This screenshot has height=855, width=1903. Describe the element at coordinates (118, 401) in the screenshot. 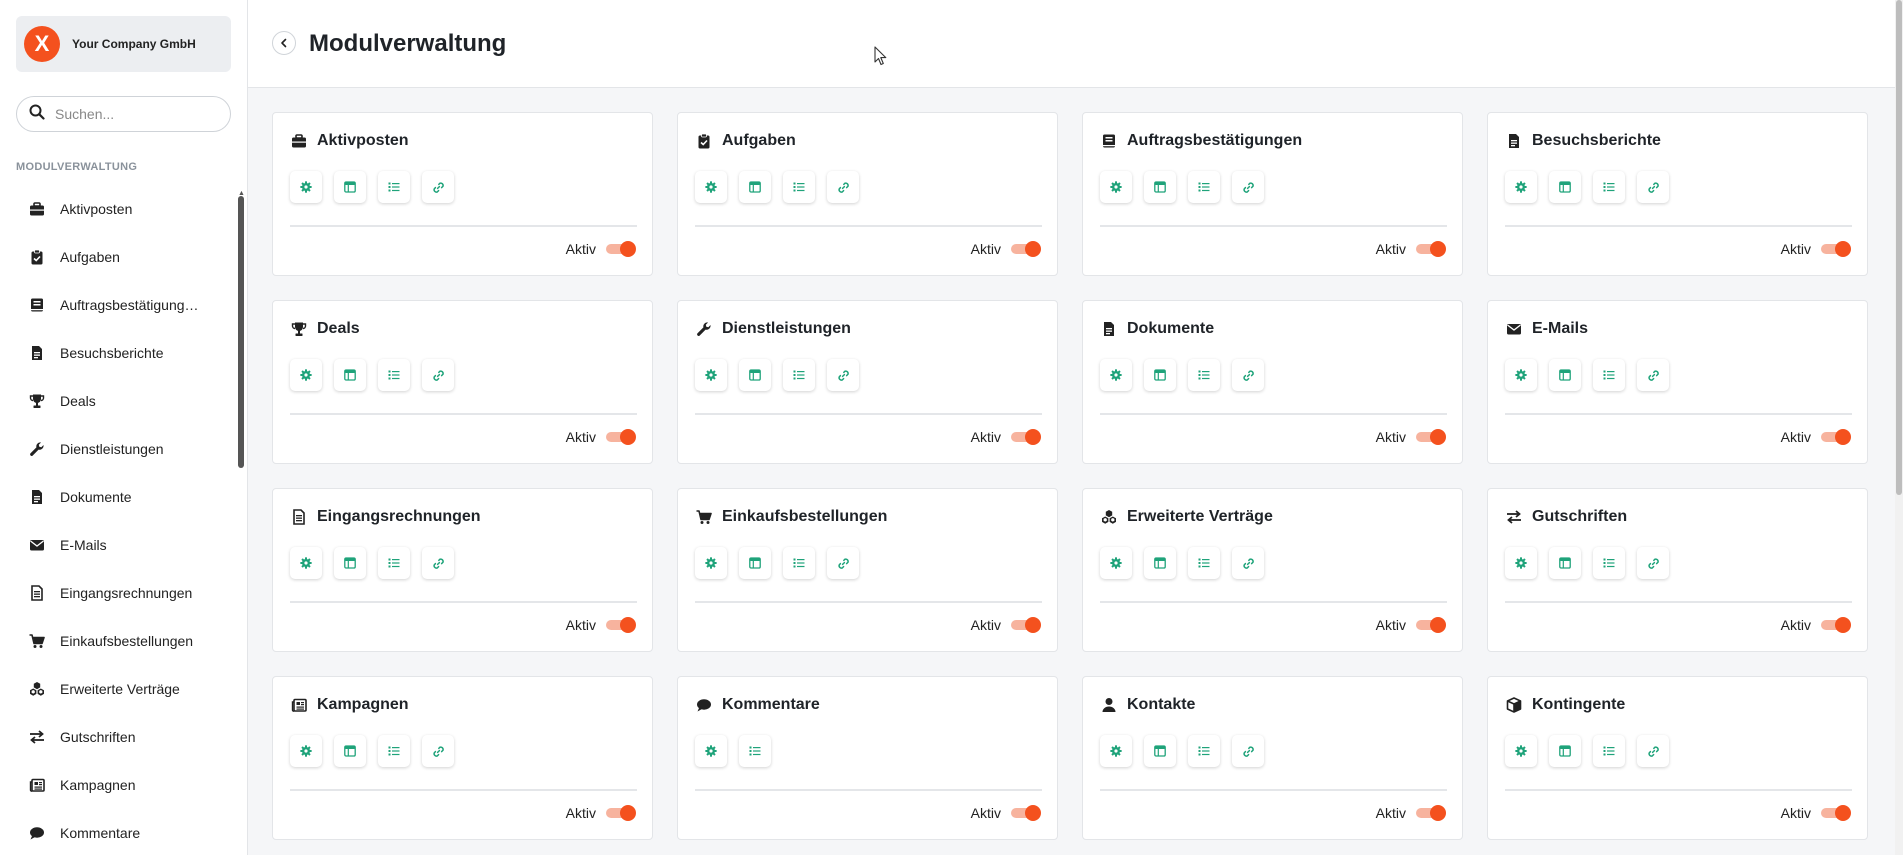

I see `sidebar-item-deals: Deals` at that location.